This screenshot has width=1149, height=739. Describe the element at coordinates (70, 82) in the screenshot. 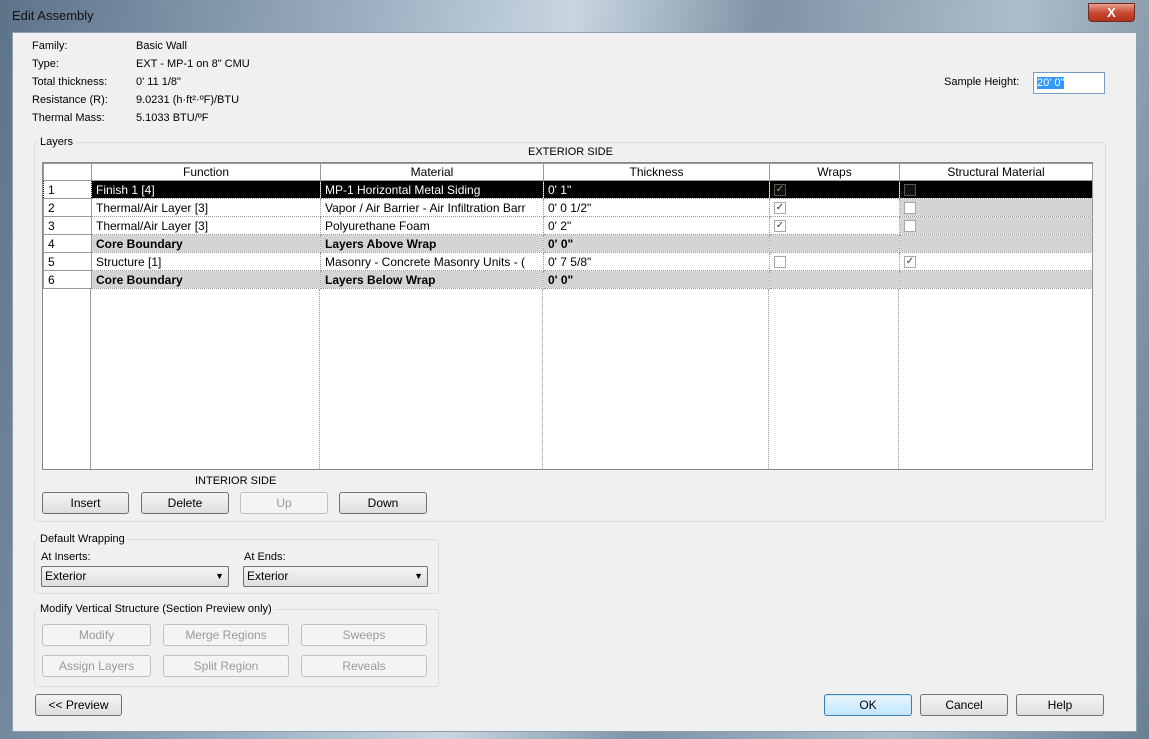

I see `info-label: Total thickness:` at that location.